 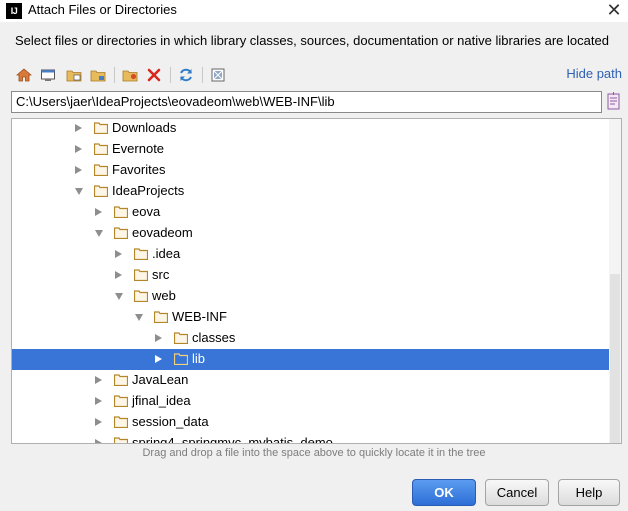 I want to click on tree-node: spring4_springmvc_mybatis_demo, so click(x=310, y=438).